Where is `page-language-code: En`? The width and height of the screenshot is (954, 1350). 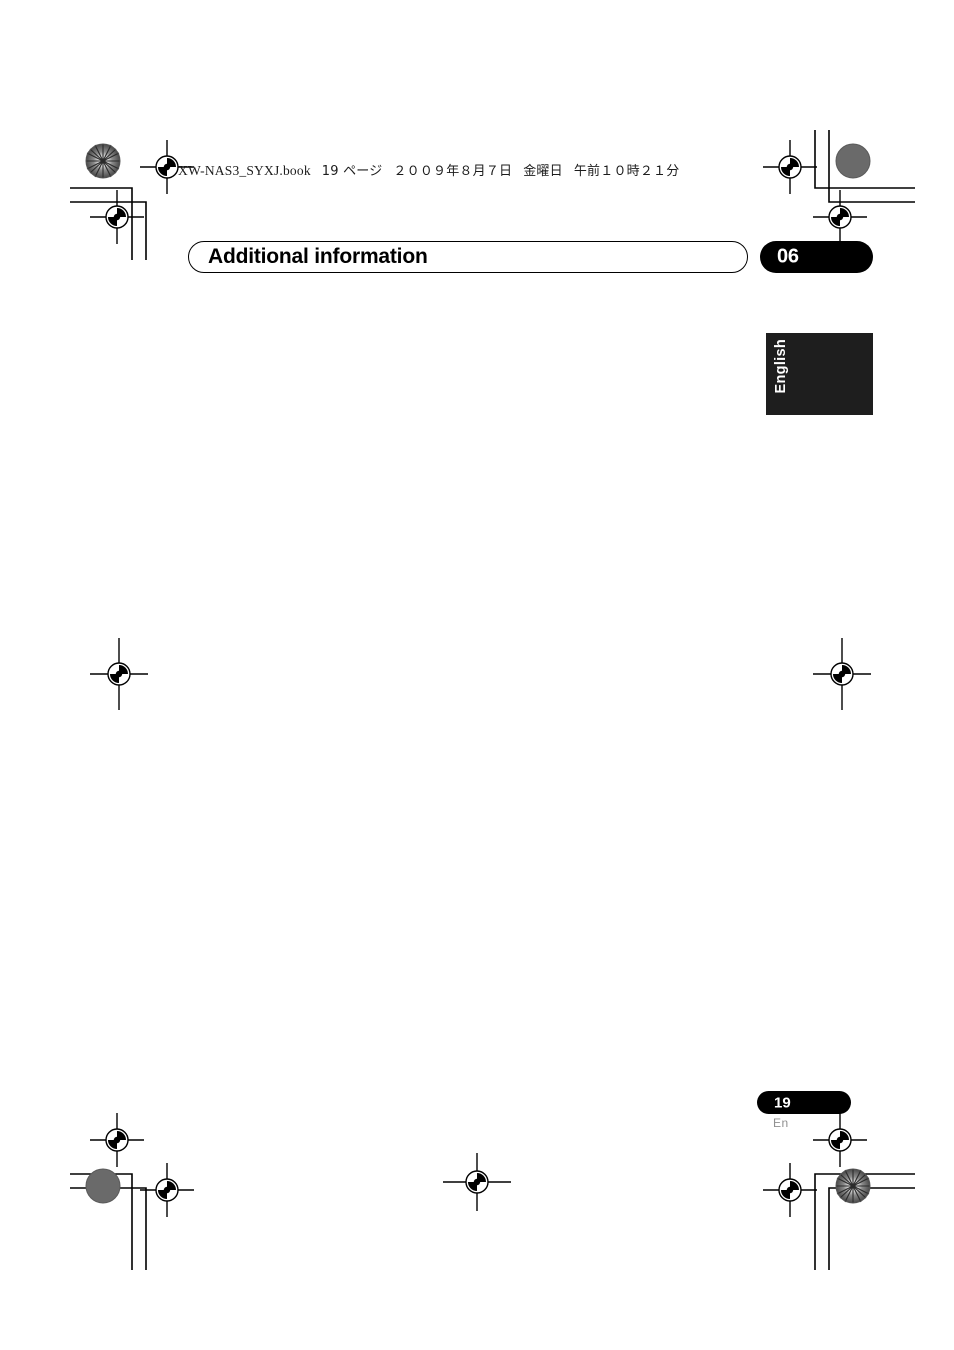
page-language-code: En is located at coordinates (781, 1123).